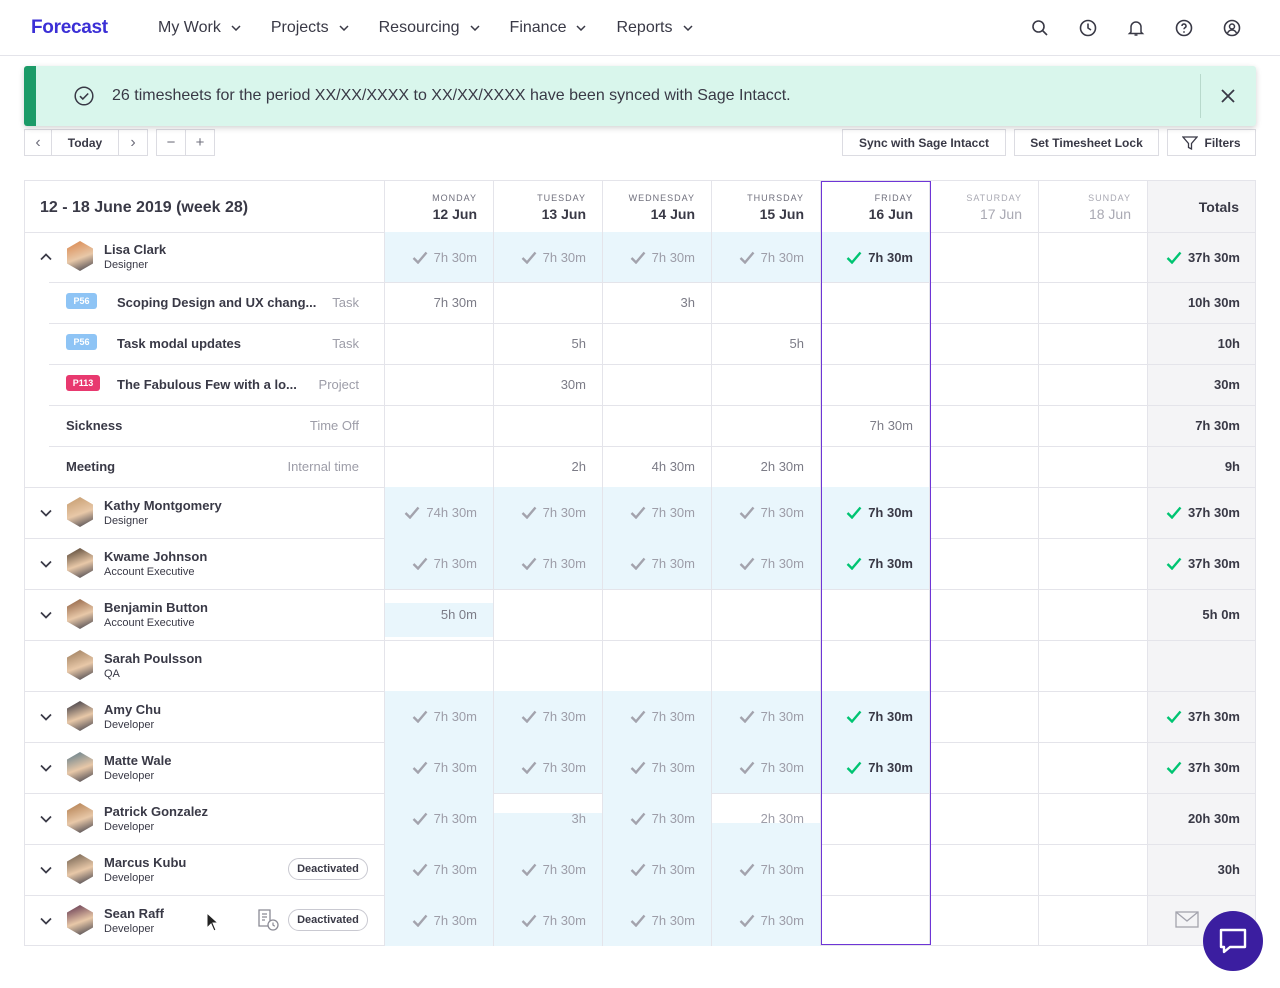  I want to click on close-icon, so click(1228, 96).